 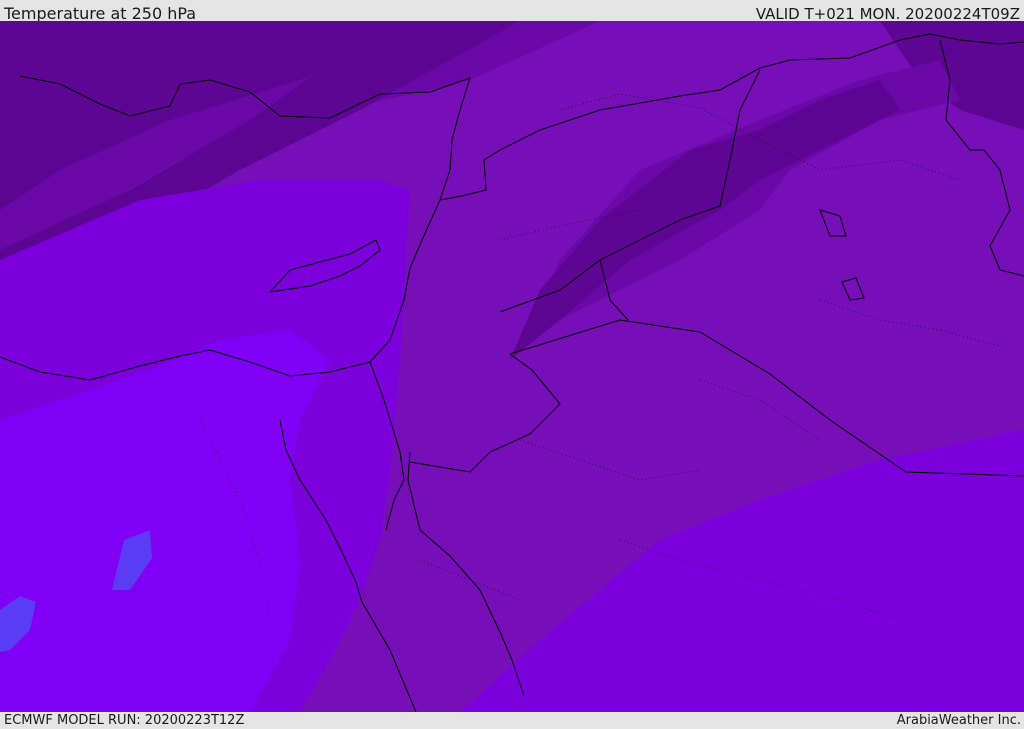 What do you see at coordinates (124, 720) in the screenshot?
I see `model-run-label: ECMWF MODEL RUN: 20200223T12Z` at bounding box center [124, 720].